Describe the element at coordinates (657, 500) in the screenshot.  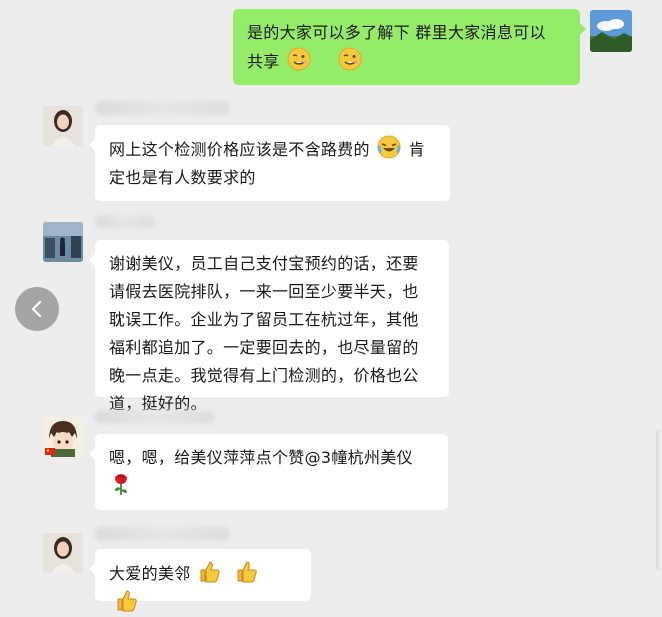
I see `scrollbar` at that location.